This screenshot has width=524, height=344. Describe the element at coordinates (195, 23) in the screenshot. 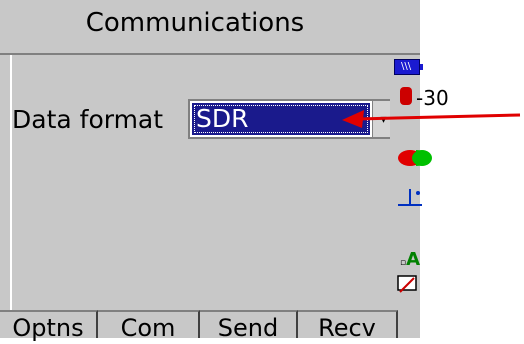

I see `page-title: Communications` at that location.